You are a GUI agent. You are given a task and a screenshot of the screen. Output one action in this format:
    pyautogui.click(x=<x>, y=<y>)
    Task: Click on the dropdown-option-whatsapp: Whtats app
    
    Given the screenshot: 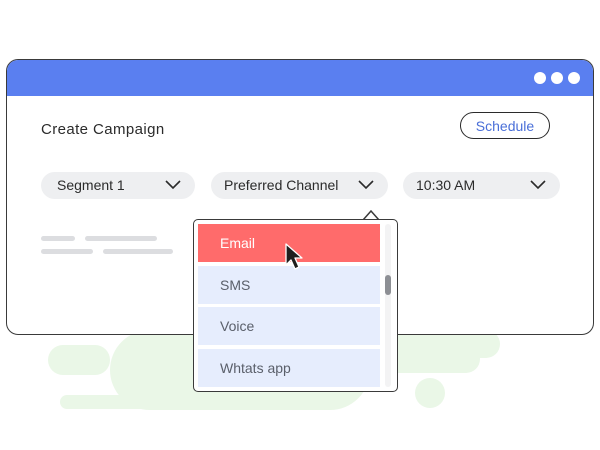 What is the action you would take?
    pyautogui.click(x=289, y=368)
    